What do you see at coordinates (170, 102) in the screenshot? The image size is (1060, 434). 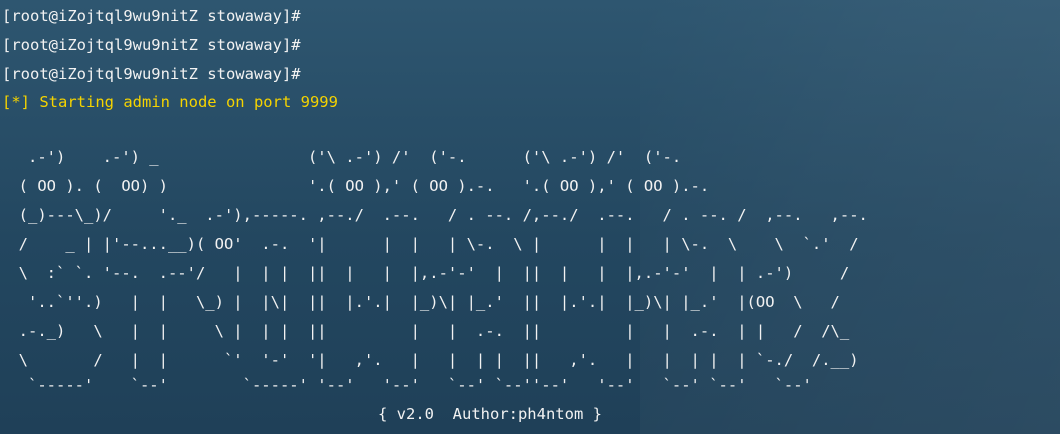 I see `status-line: [*] Starting admin node on port 9999` at bounding box center [170, 102].